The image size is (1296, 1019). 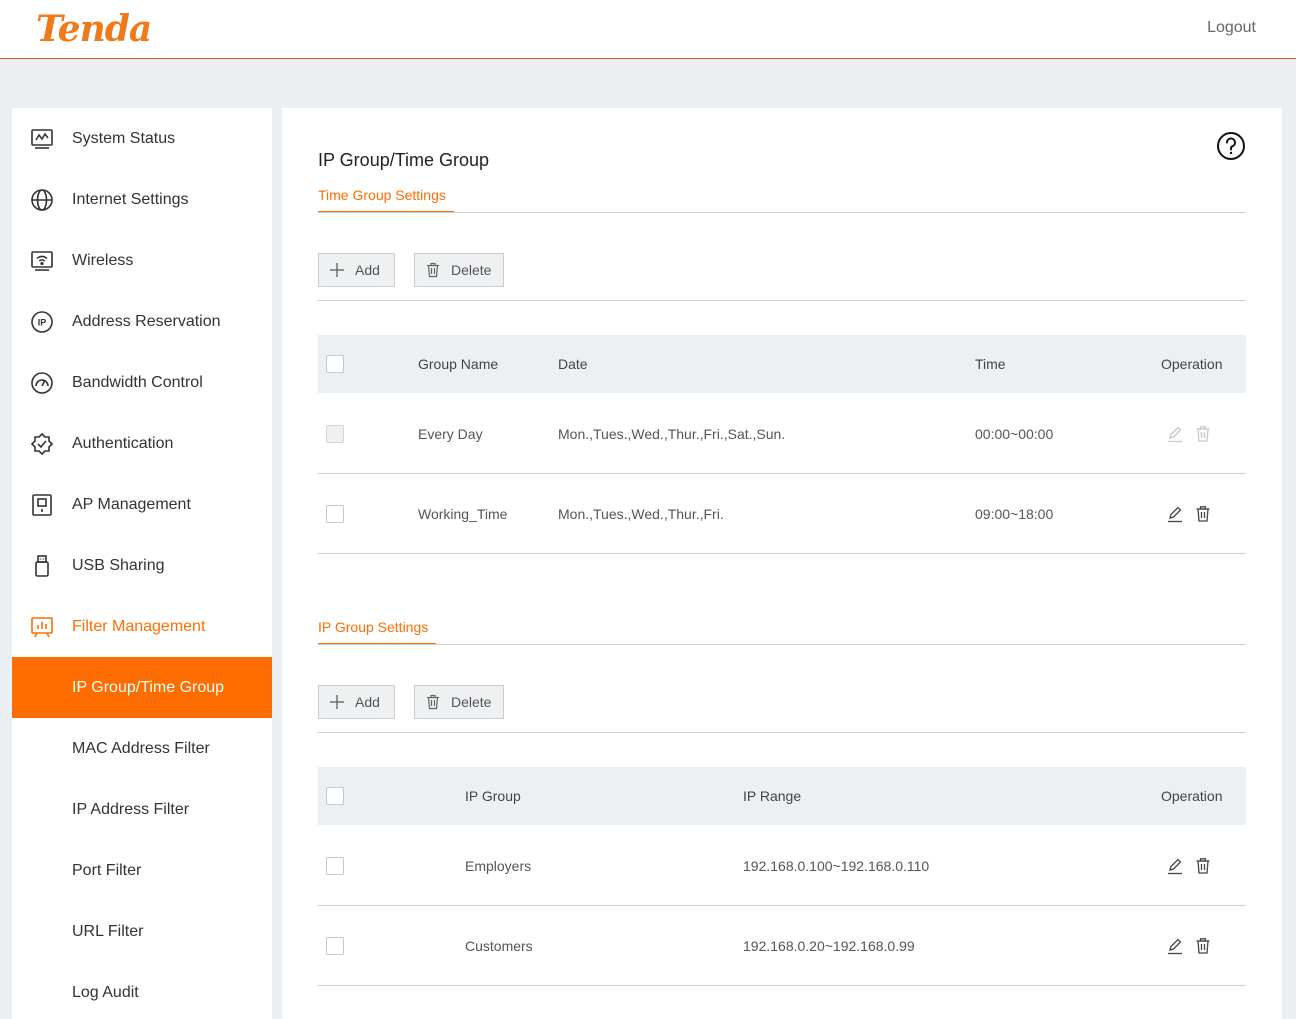 What do you see at coordinates (131, 809) in the screenshot?
I see `sidebar-subitem-label: IP Address Filter` at bounding box center [131, 809].